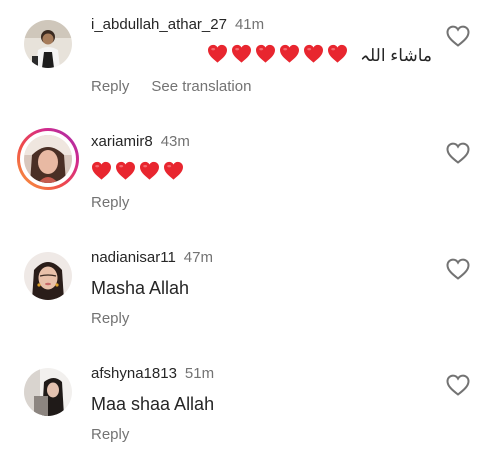 The height and width of the screenshot is (464, 500). I want to click on story-ring, so click(48, 159).